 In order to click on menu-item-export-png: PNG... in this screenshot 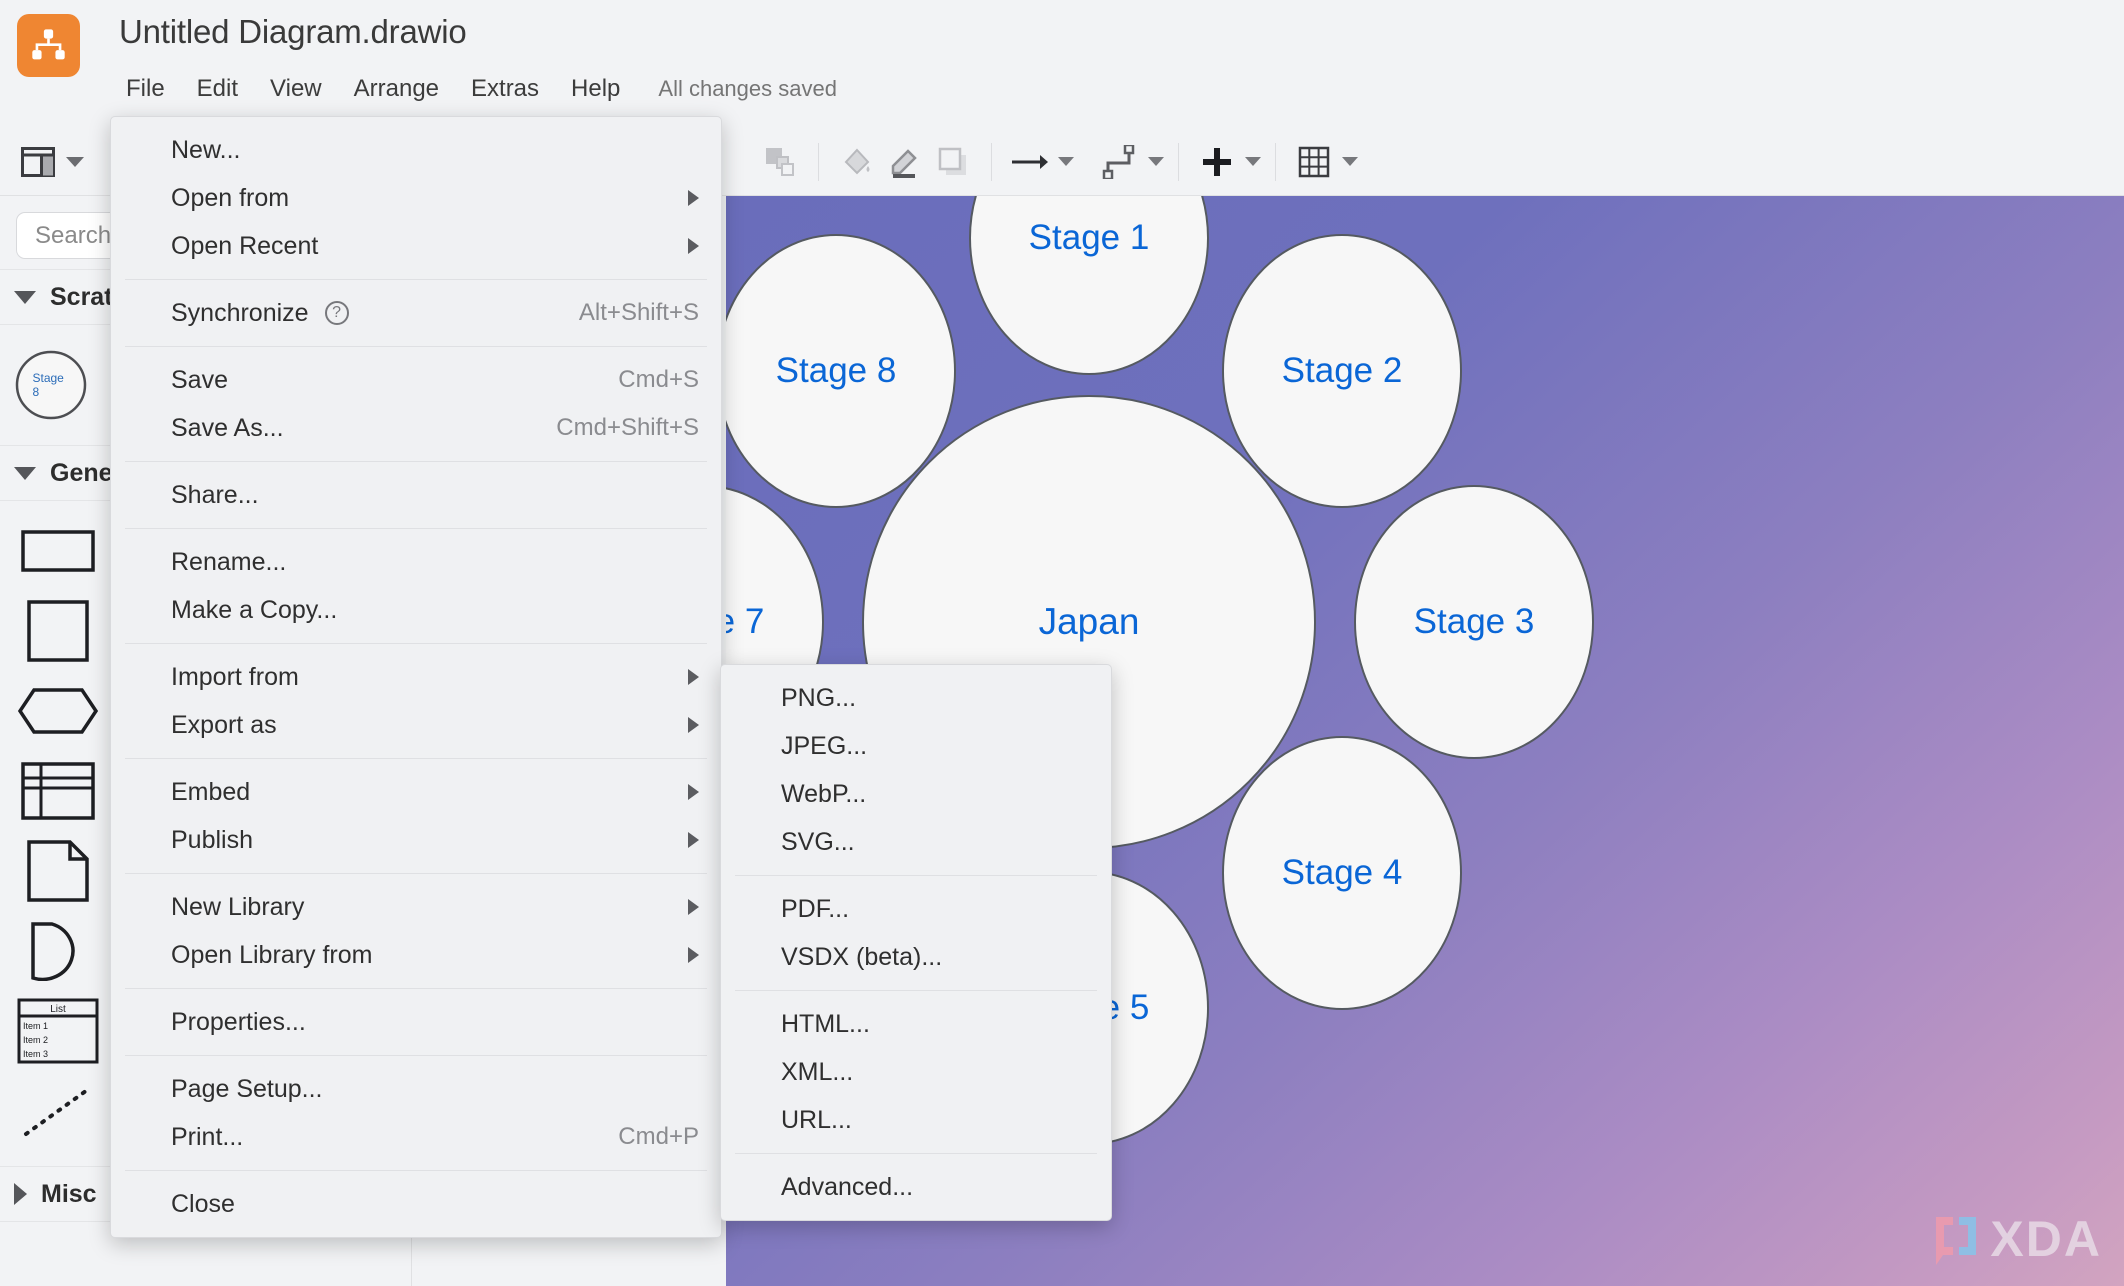, I will do `click(916, 698)`.